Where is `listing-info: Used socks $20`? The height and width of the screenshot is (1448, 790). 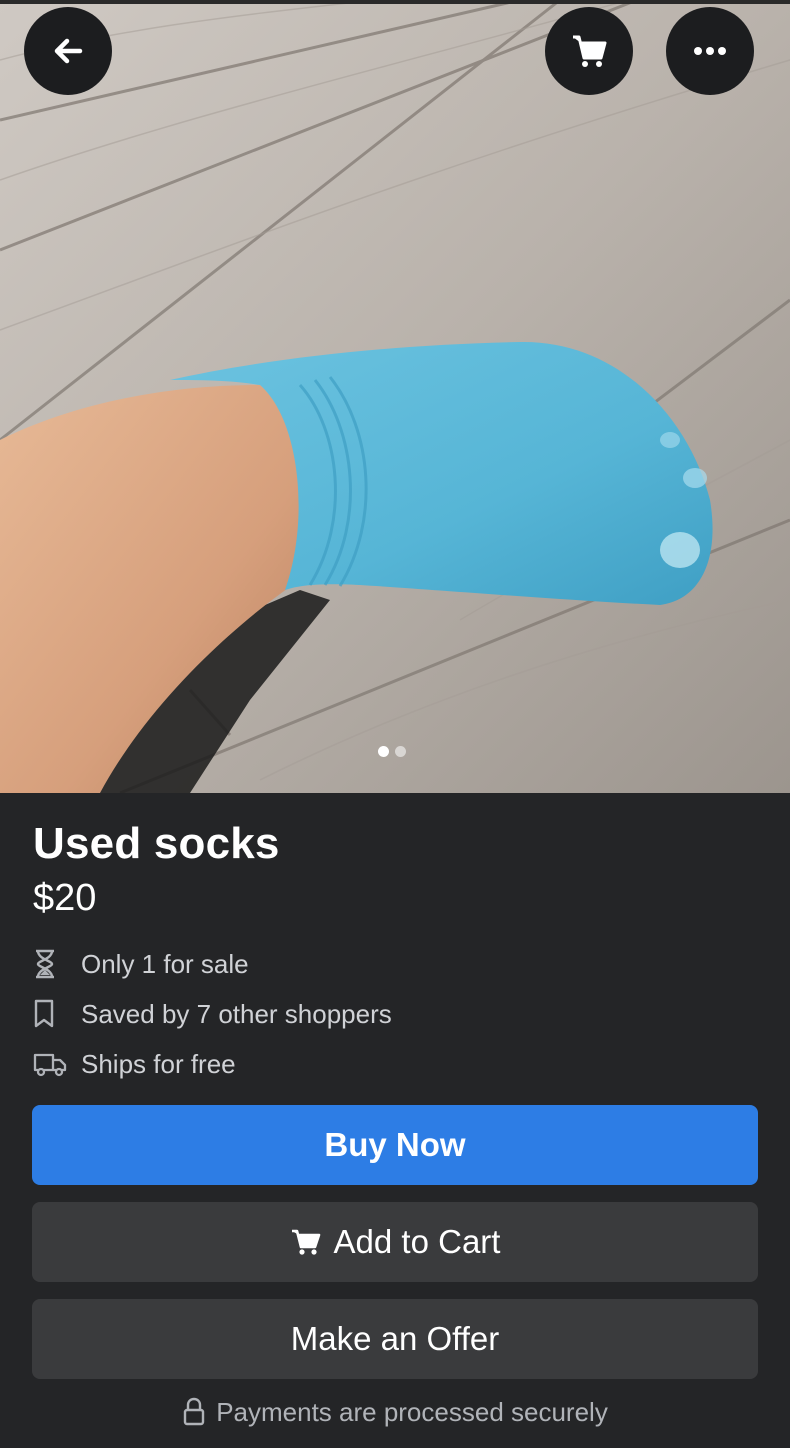 listing-info: Used socks $20 is located at coordinates (395, 869).